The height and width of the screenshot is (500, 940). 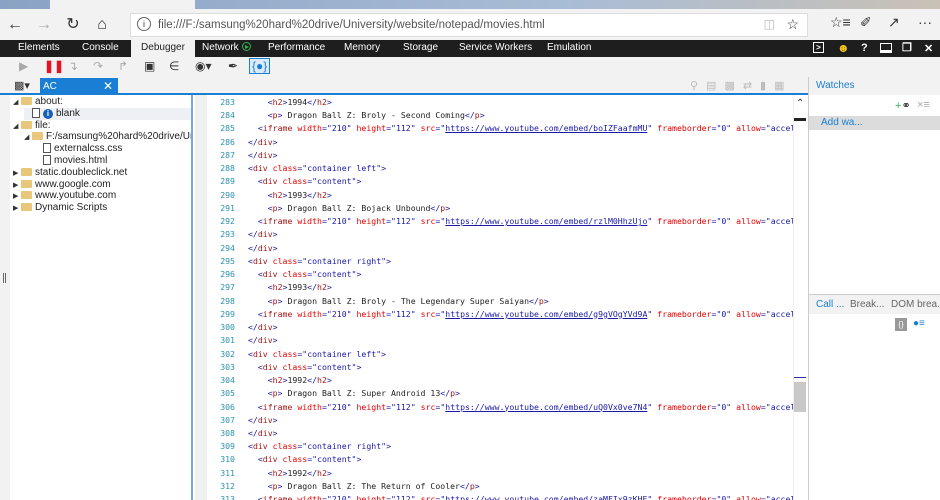 What do you see at coordinates (500, 234) in the screenshot?
I see `code-line: 293 </div>` at bounding box center [500, 234].